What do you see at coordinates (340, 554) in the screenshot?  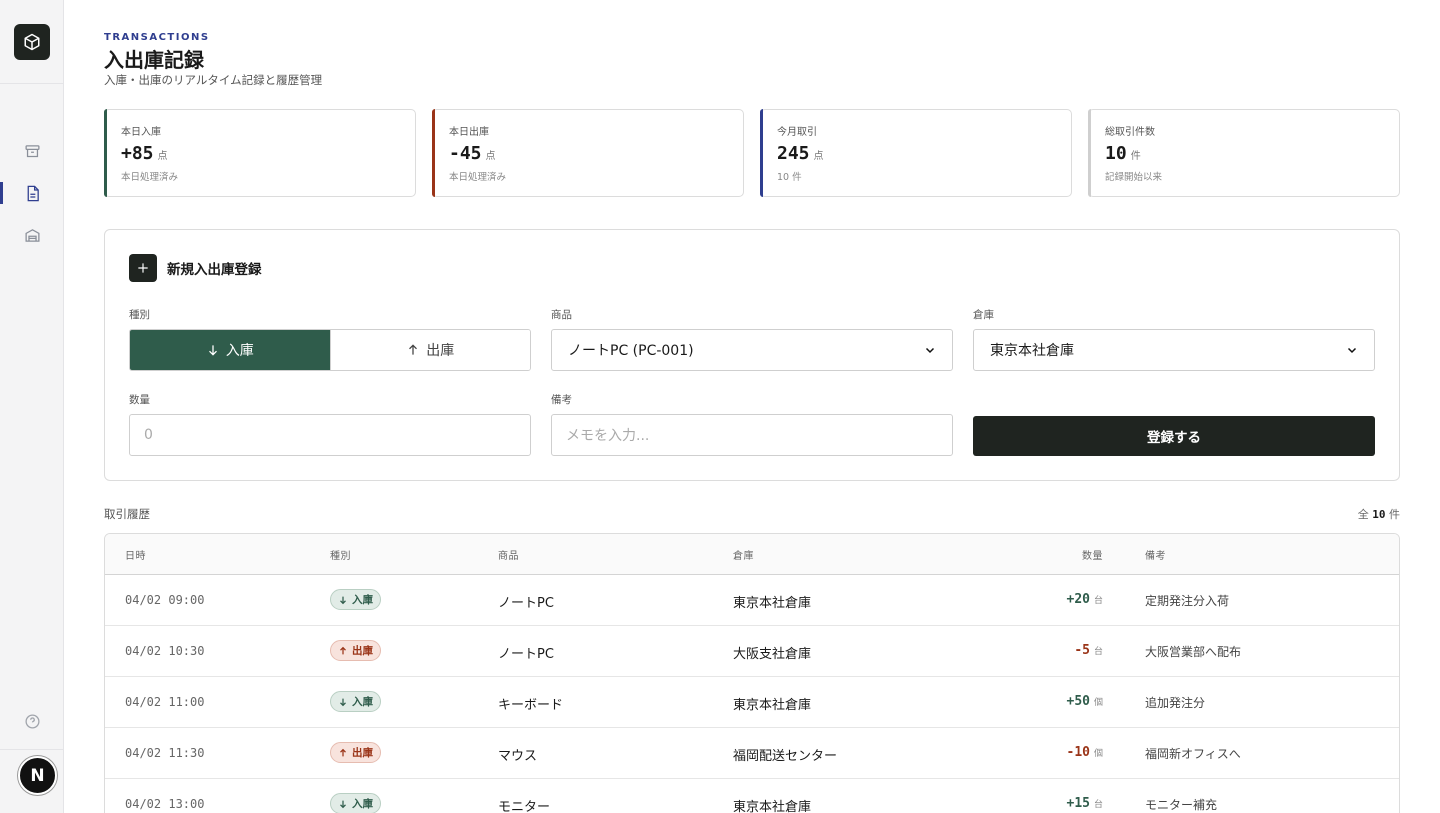 I see `column-type: 種別` at bounding box center [340, 554].